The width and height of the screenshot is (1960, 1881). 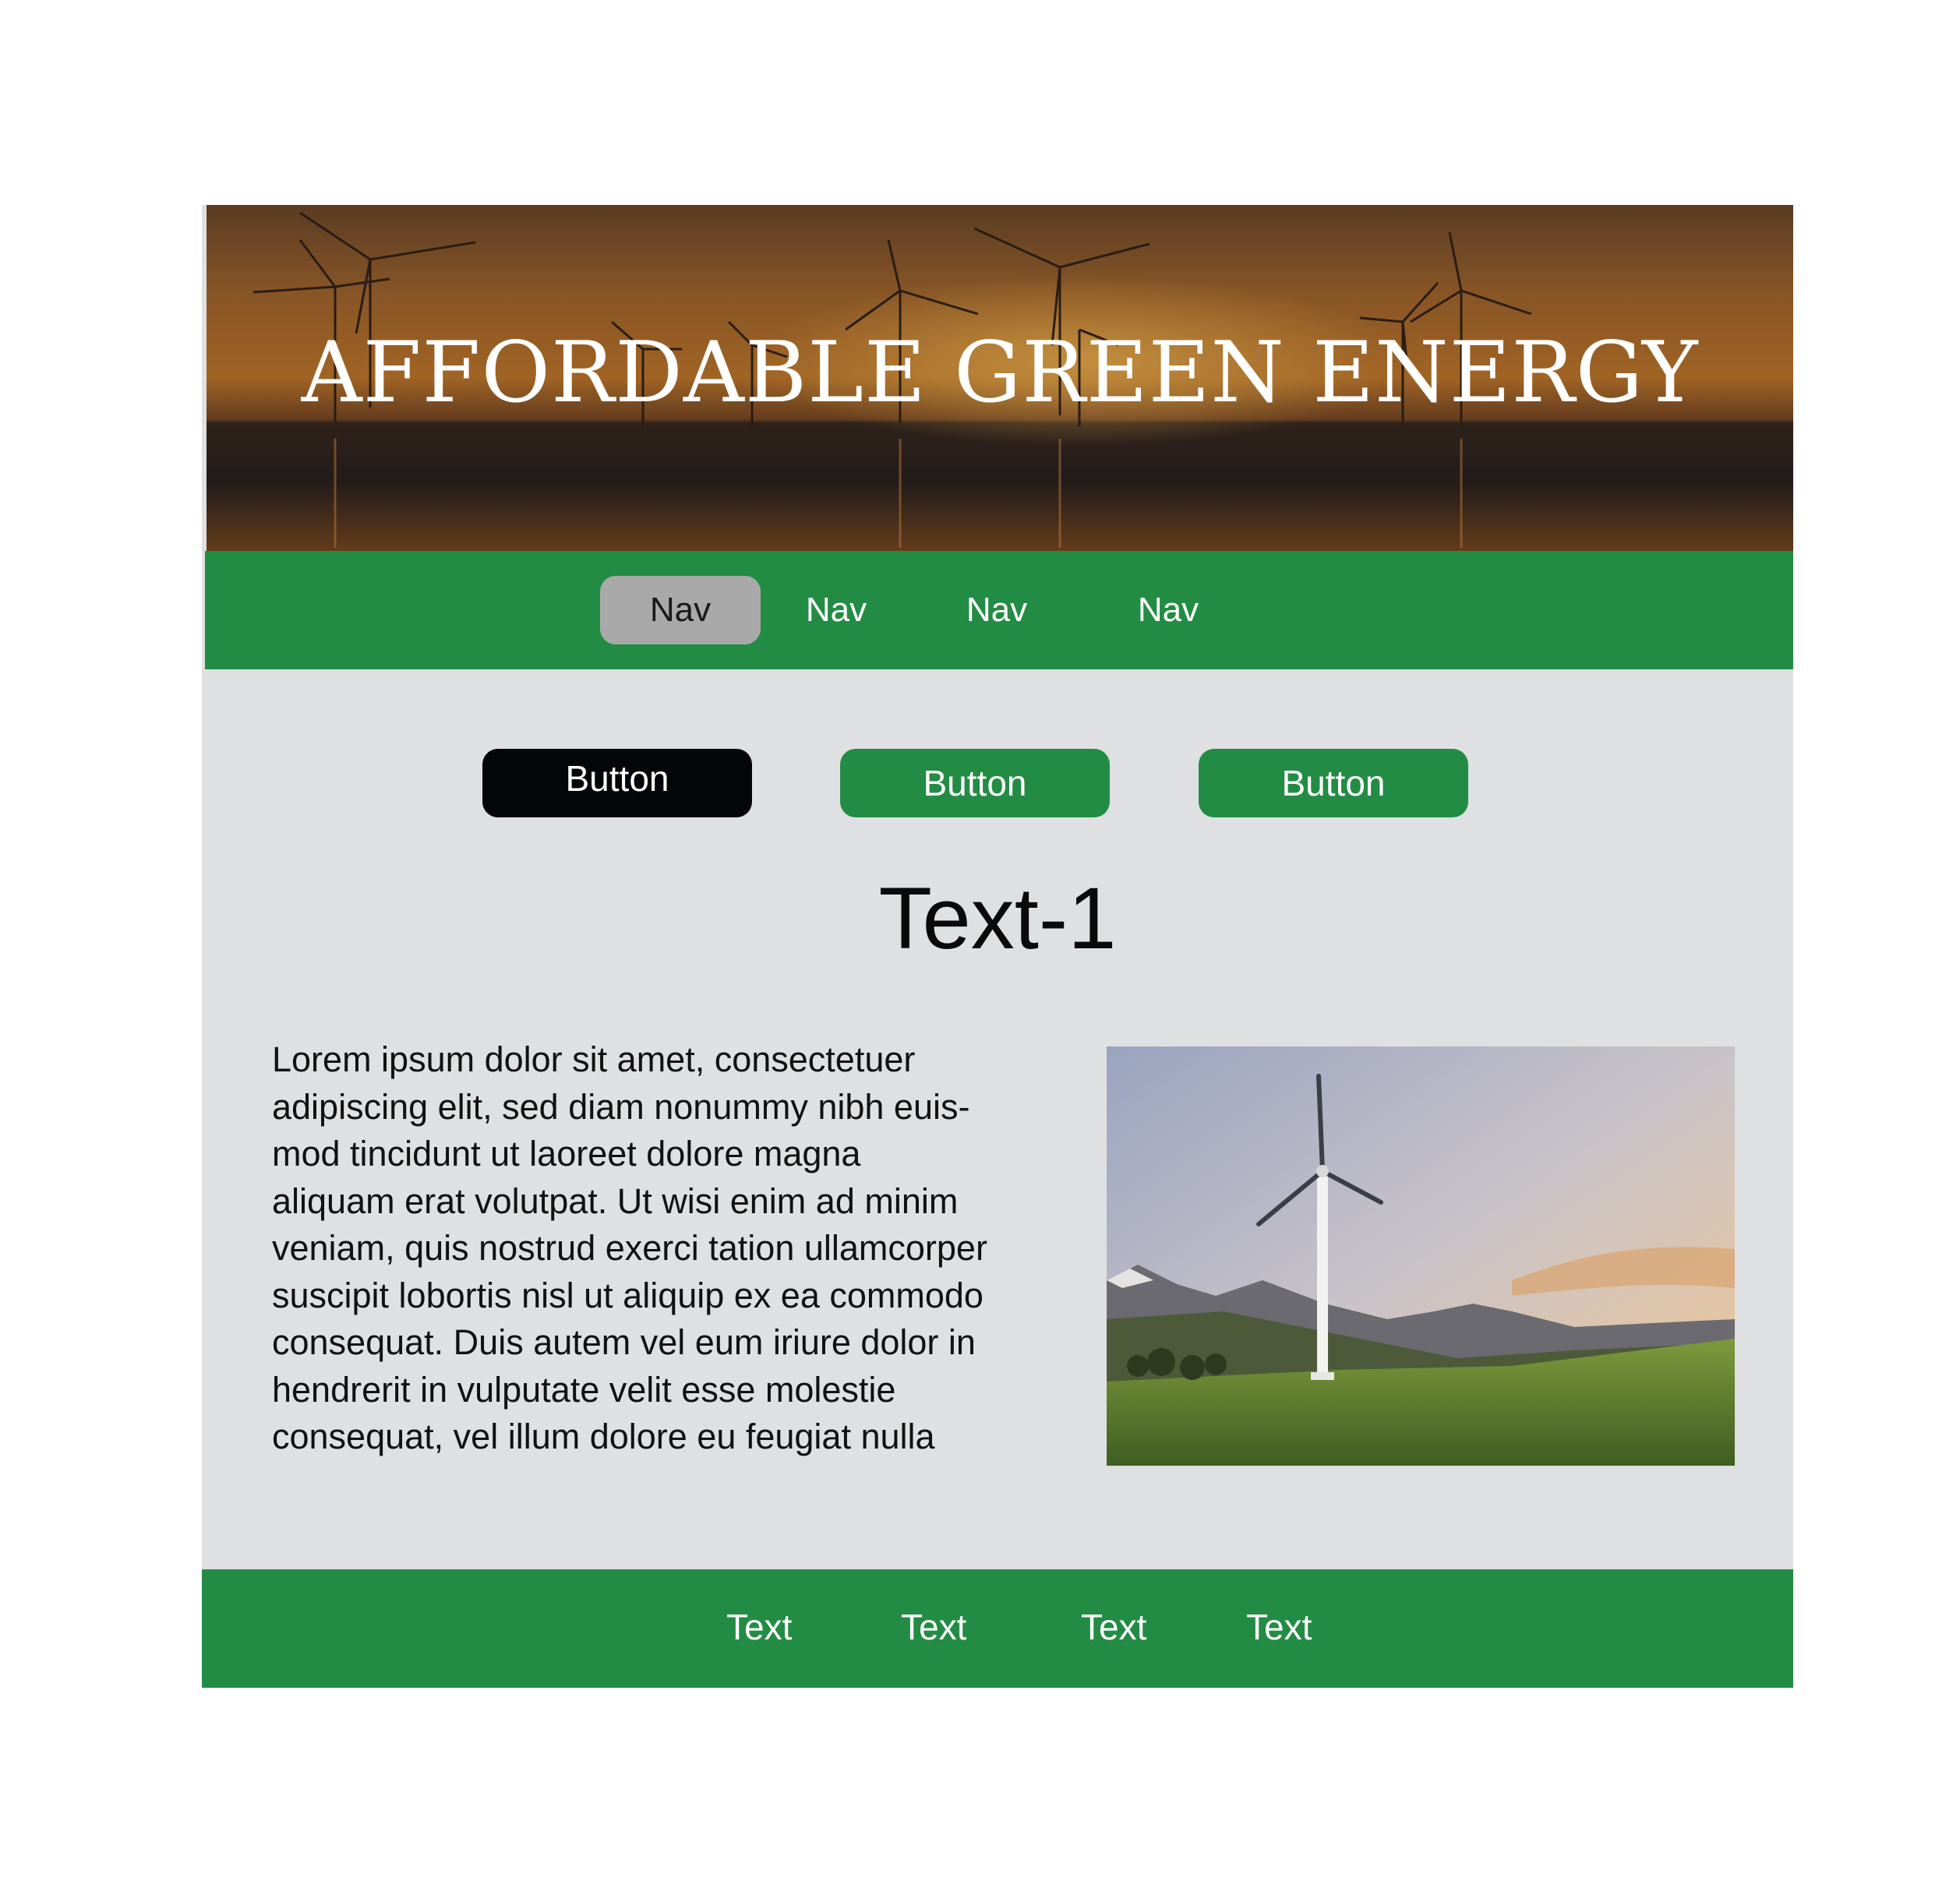 I want to click on nav-item-4: Nav, so click(x=1168, y=610).